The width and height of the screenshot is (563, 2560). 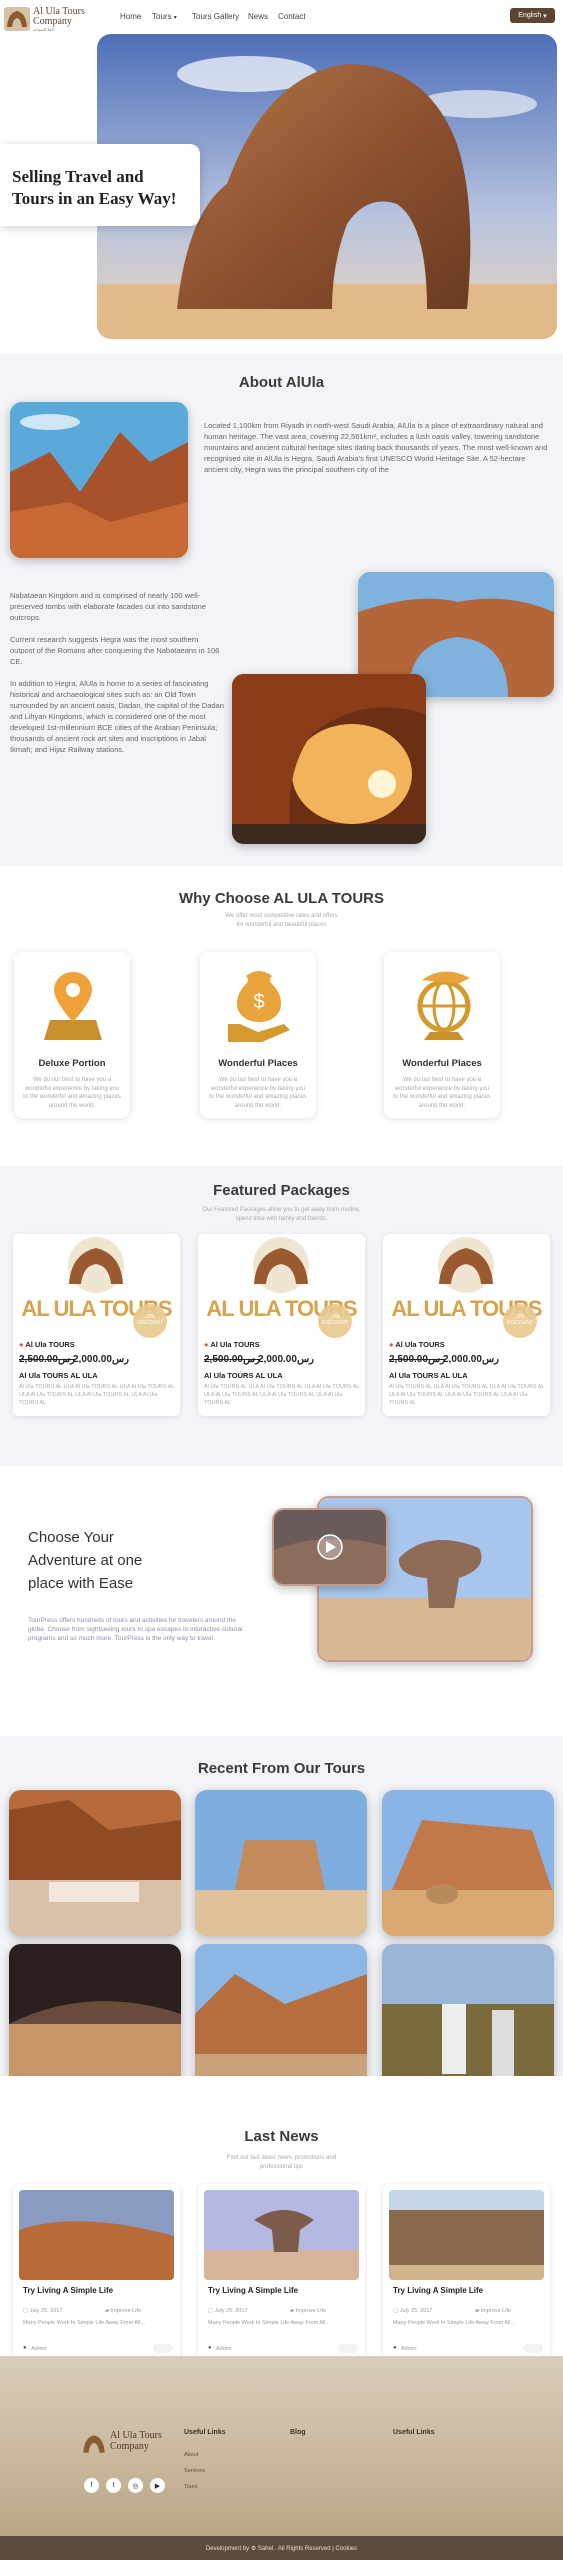 What do you see at coordinates (81, 1583) in the screenshot?
I see `choose-title-line3: place with Ease` at bounding box center [81, 1583].